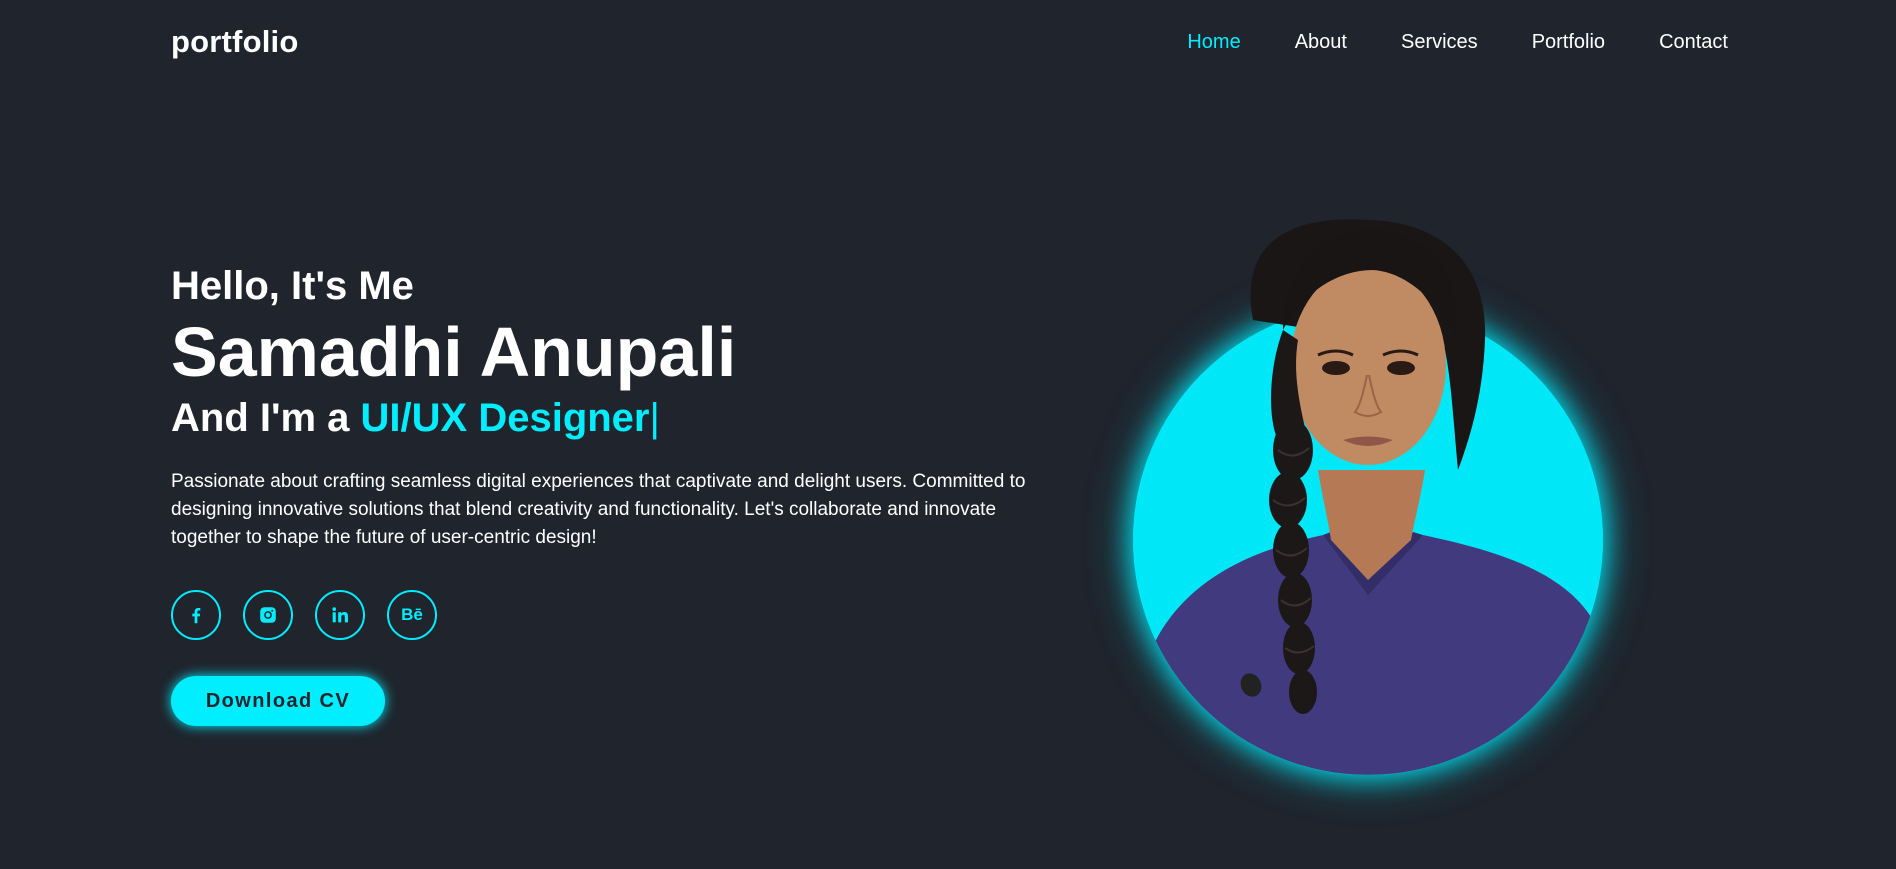 Image resolution: width=1896 pixels, height=869 pixels. I want to click on facebook-link, so click(196, 615).